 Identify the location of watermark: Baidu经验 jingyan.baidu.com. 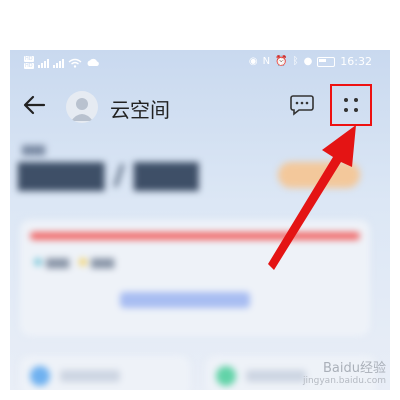
(344, 375).